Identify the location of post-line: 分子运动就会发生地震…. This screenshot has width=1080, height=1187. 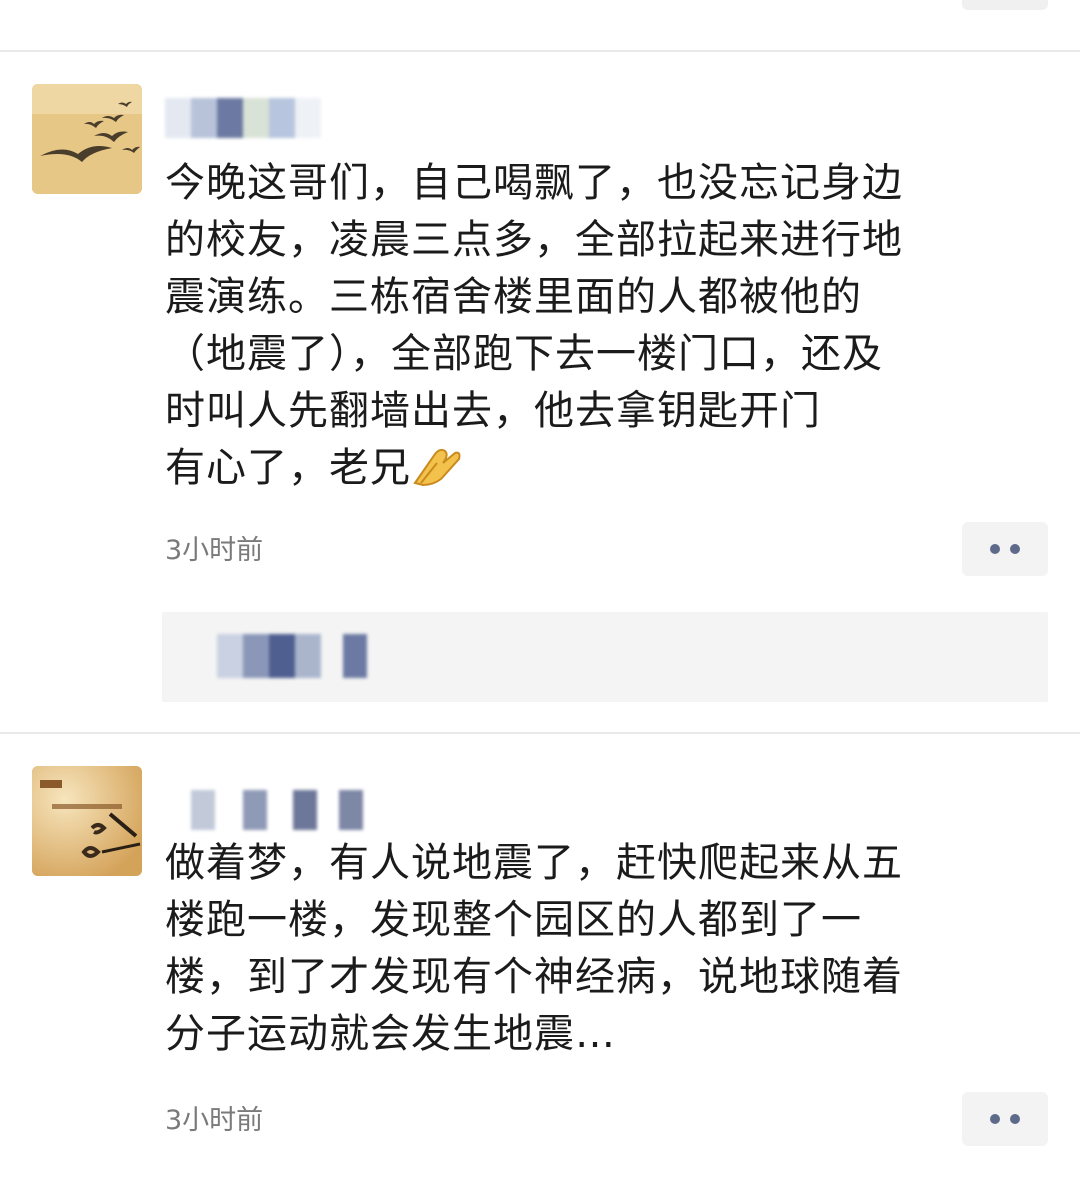
(390, 1034).